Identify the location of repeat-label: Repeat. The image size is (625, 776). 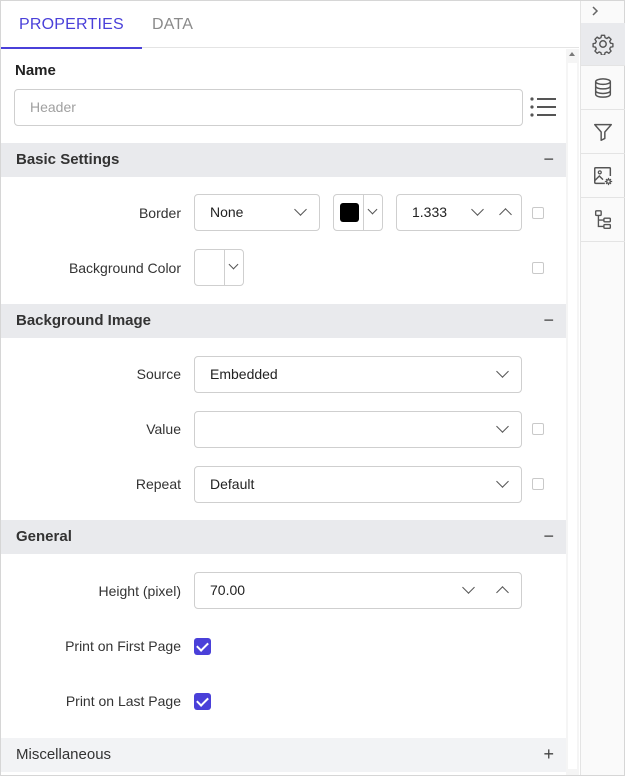
(158, 484).